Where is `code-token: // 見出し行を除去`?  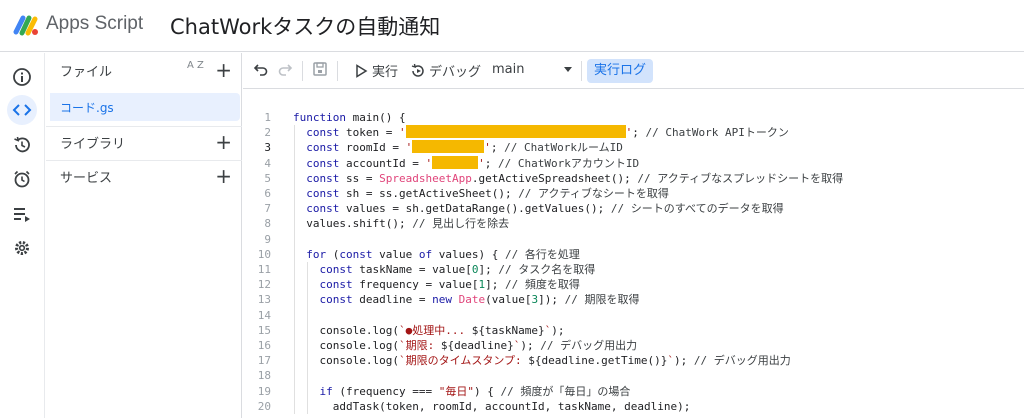 code-token: // 見出し行を除去 is located at coordinates (461, 224).